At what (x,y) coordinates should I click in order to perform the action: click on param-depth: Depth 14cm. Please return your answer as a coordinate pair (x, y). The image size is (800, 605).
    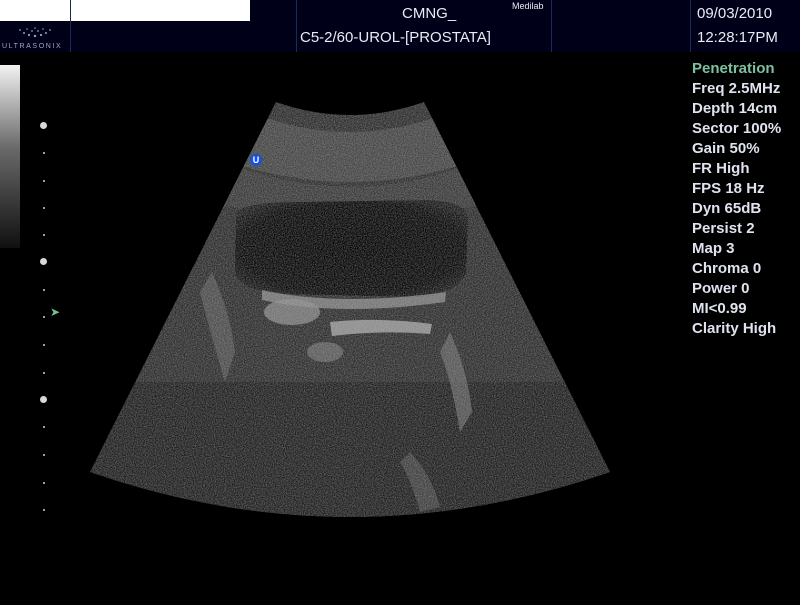
    Looking at the image, I should click on (735, 108).